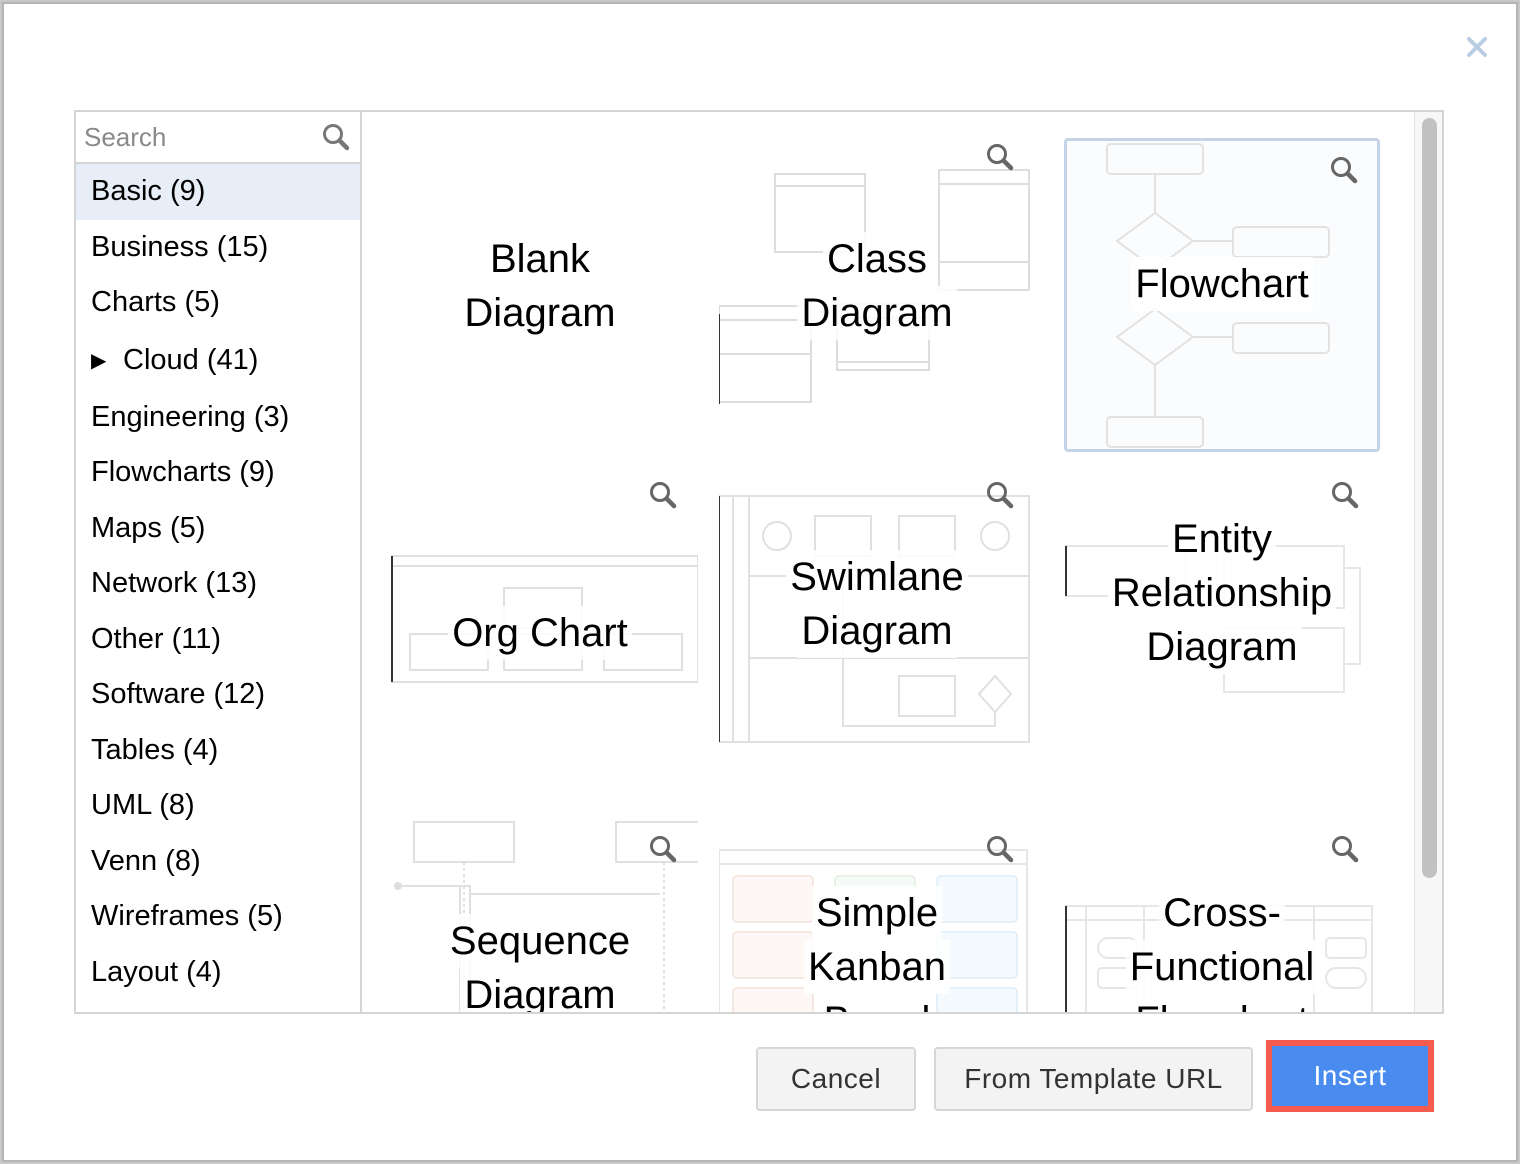 This screenshot has width=1520, height=1164. I want to click on category-venn: Venn (8), so click(218, 862).